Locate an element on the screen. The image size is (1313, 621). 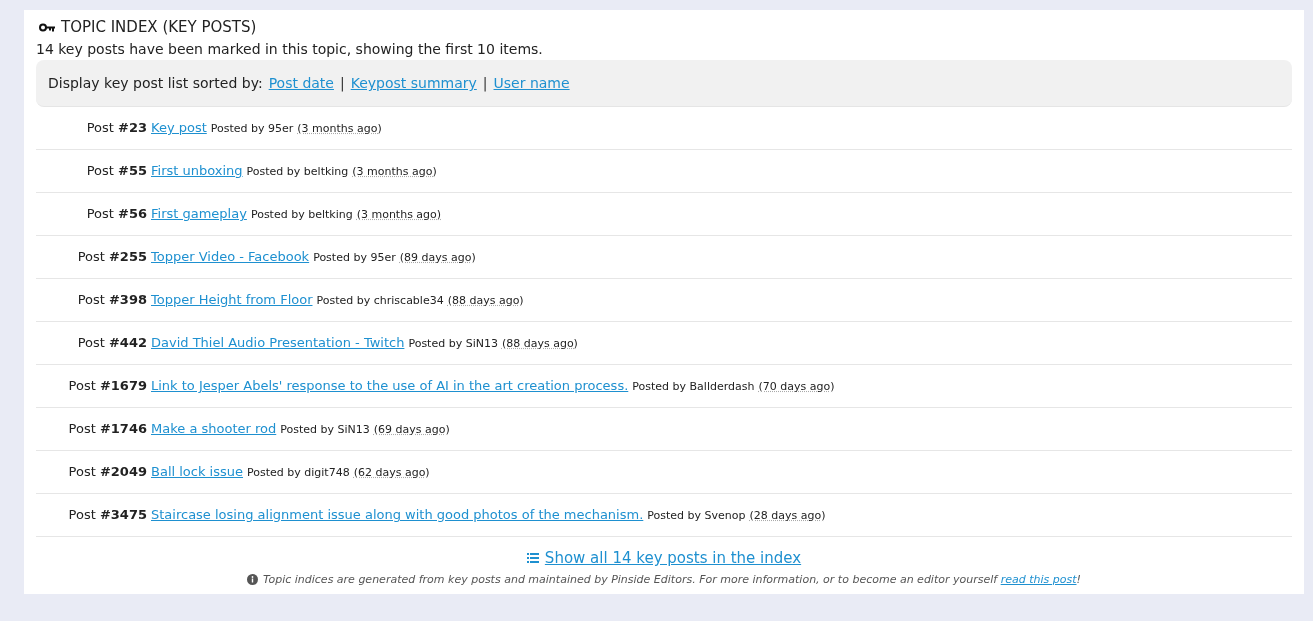
post-link: Topper Video - Facebook is located at coordinates (230, 257).